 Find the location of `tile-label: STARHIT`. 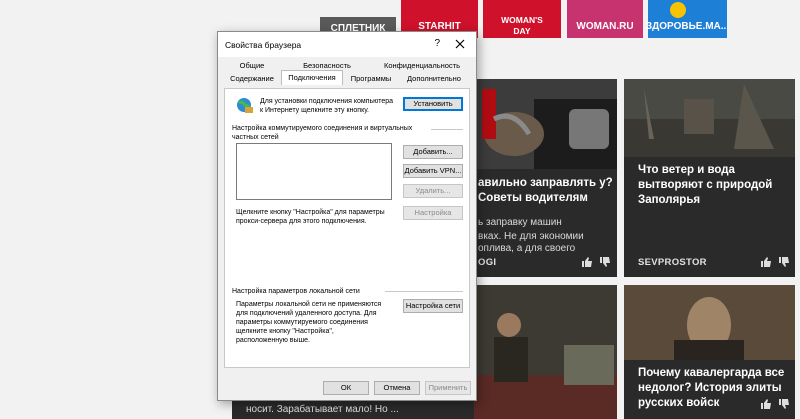

tile-label: STARHIT is located at coordinates (439, 26).